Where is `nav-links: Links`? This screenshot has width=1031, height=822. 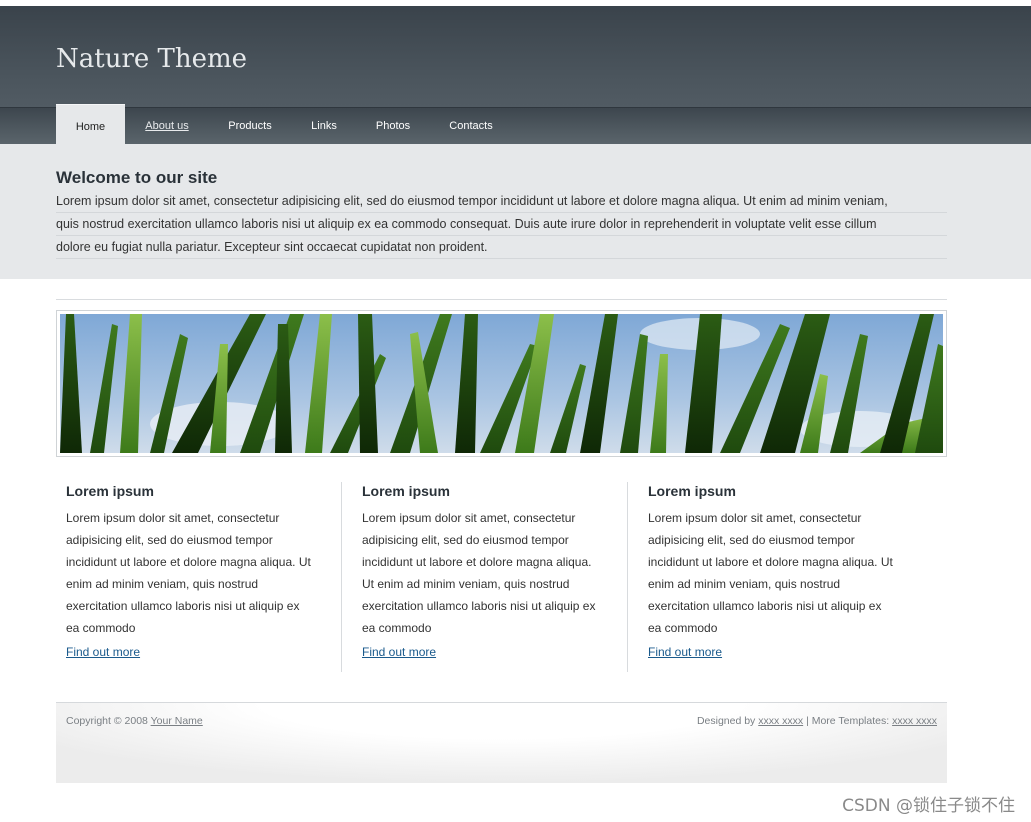
nav-links: Links is located at coordinates (324, 126).